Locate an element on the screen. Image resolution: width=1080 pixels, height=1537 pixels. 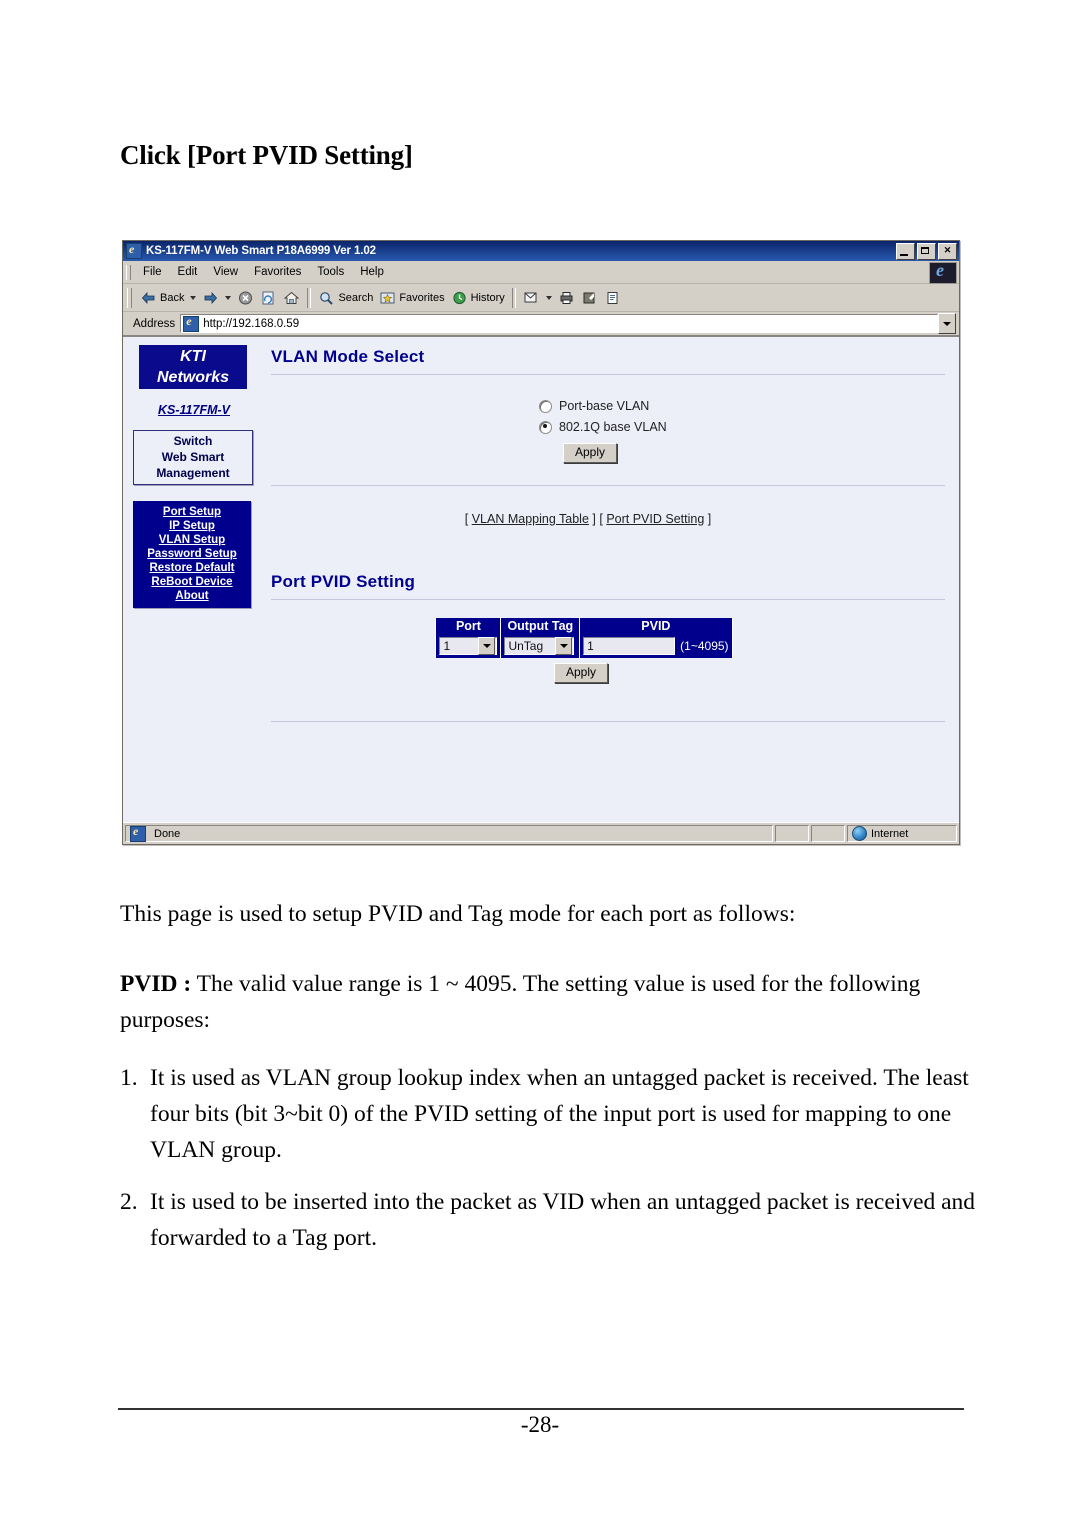
security-zone-pane: Internet is located at coordinates (902, 833).